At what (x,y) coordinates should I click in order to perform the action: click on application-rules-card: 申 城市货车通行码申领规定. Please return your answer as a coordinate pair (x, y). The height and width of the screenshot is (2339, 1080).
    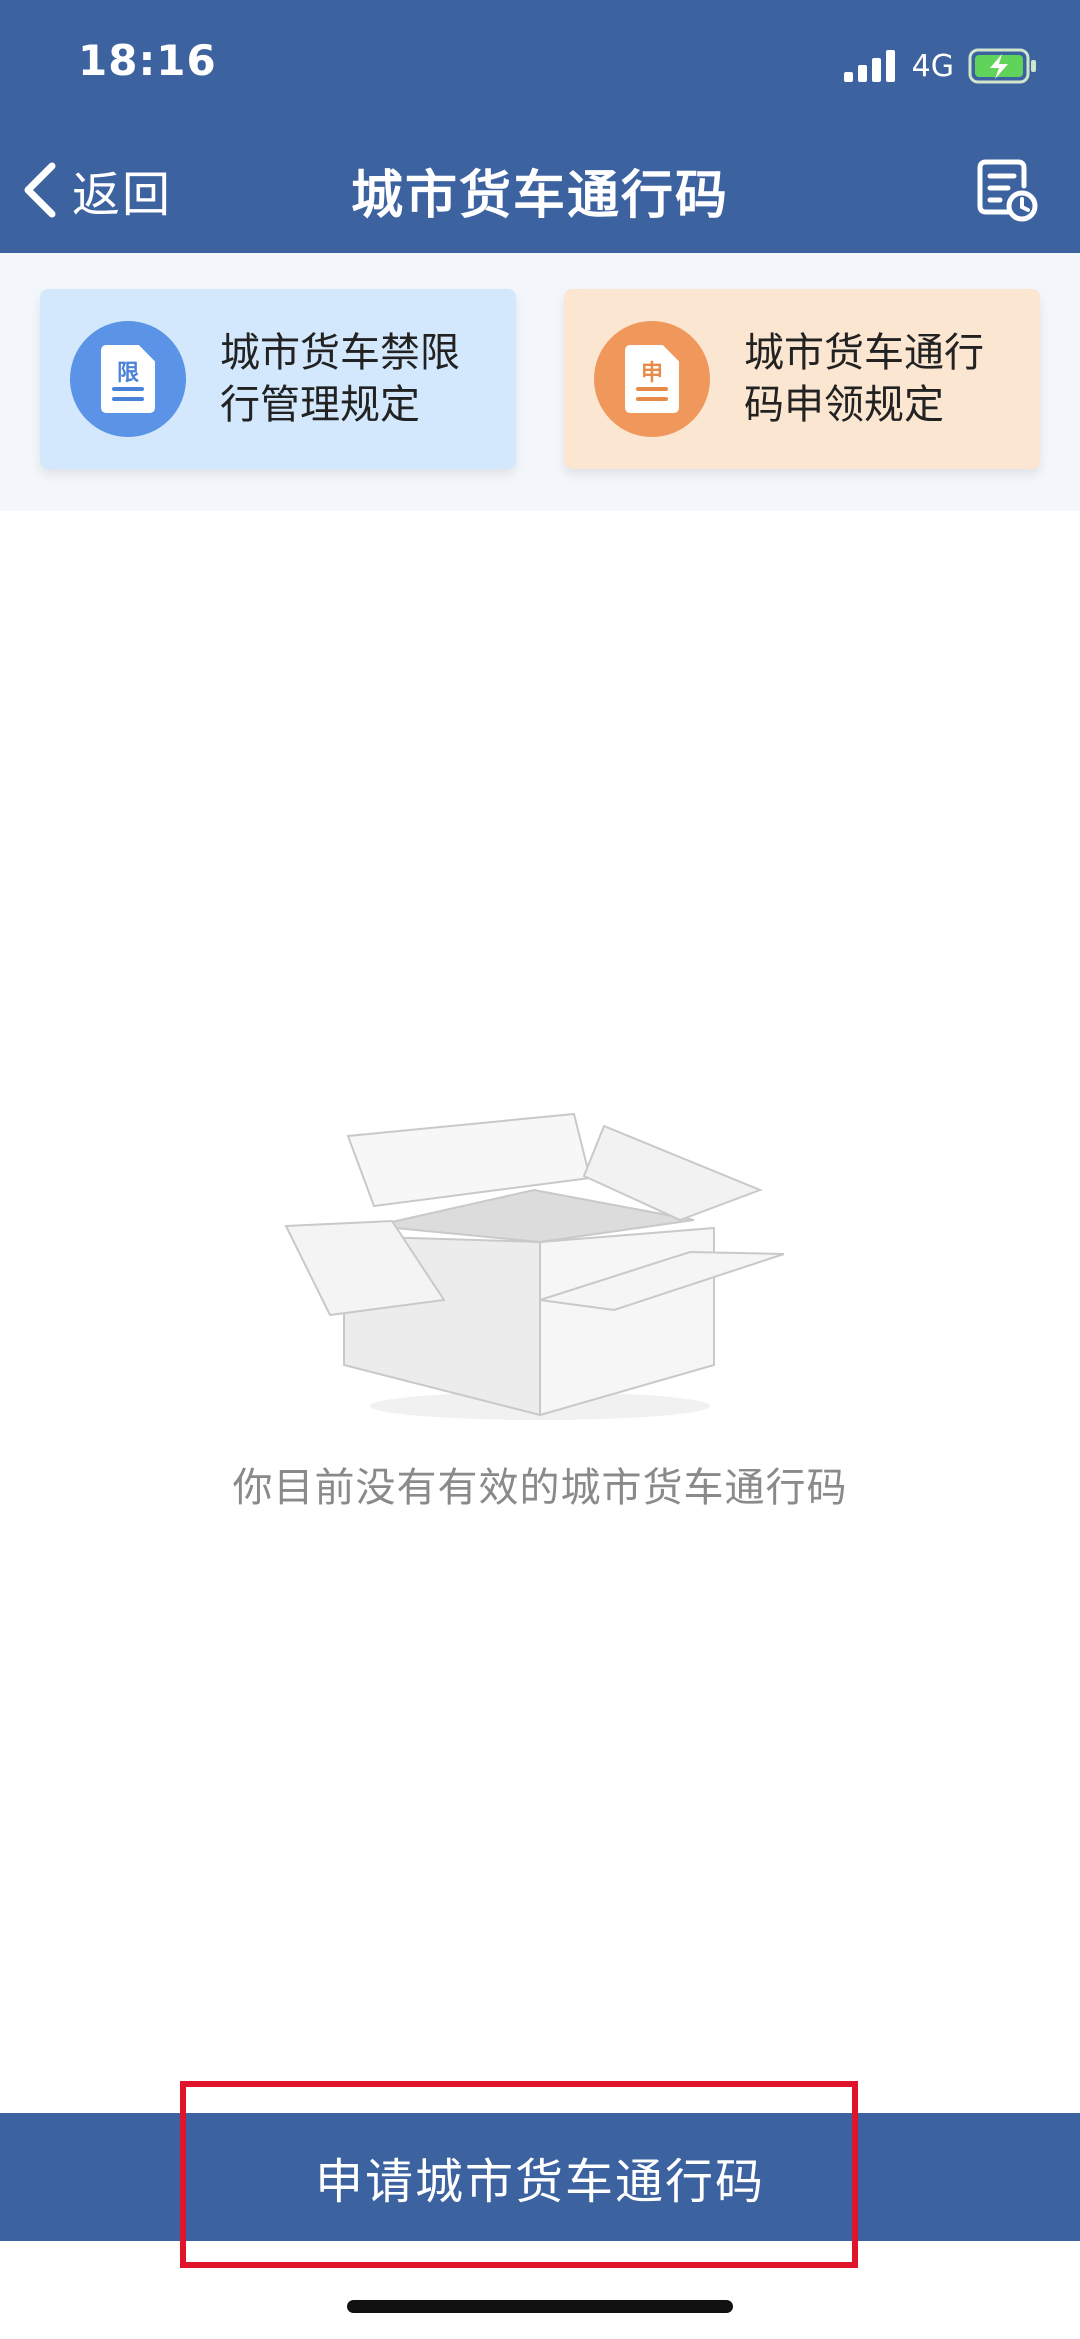
    Looking at the image, I should click on (802, 379).